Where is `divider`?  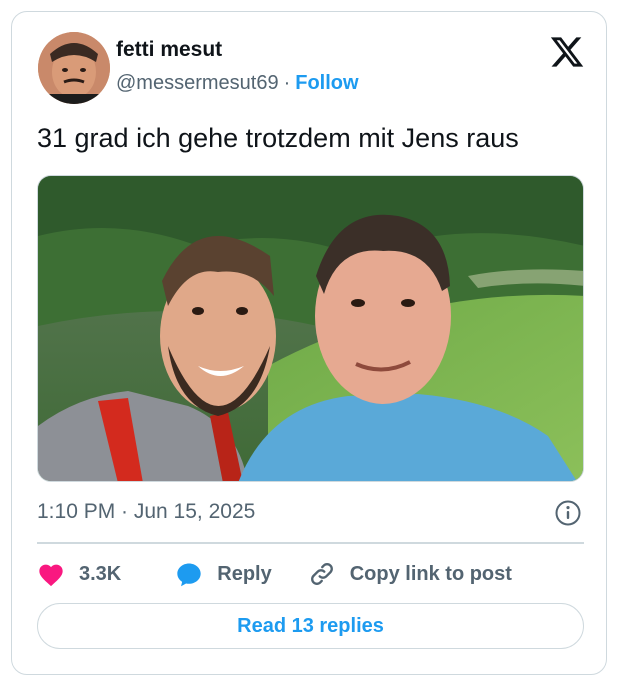
divider is located at coordinates (310, 543).